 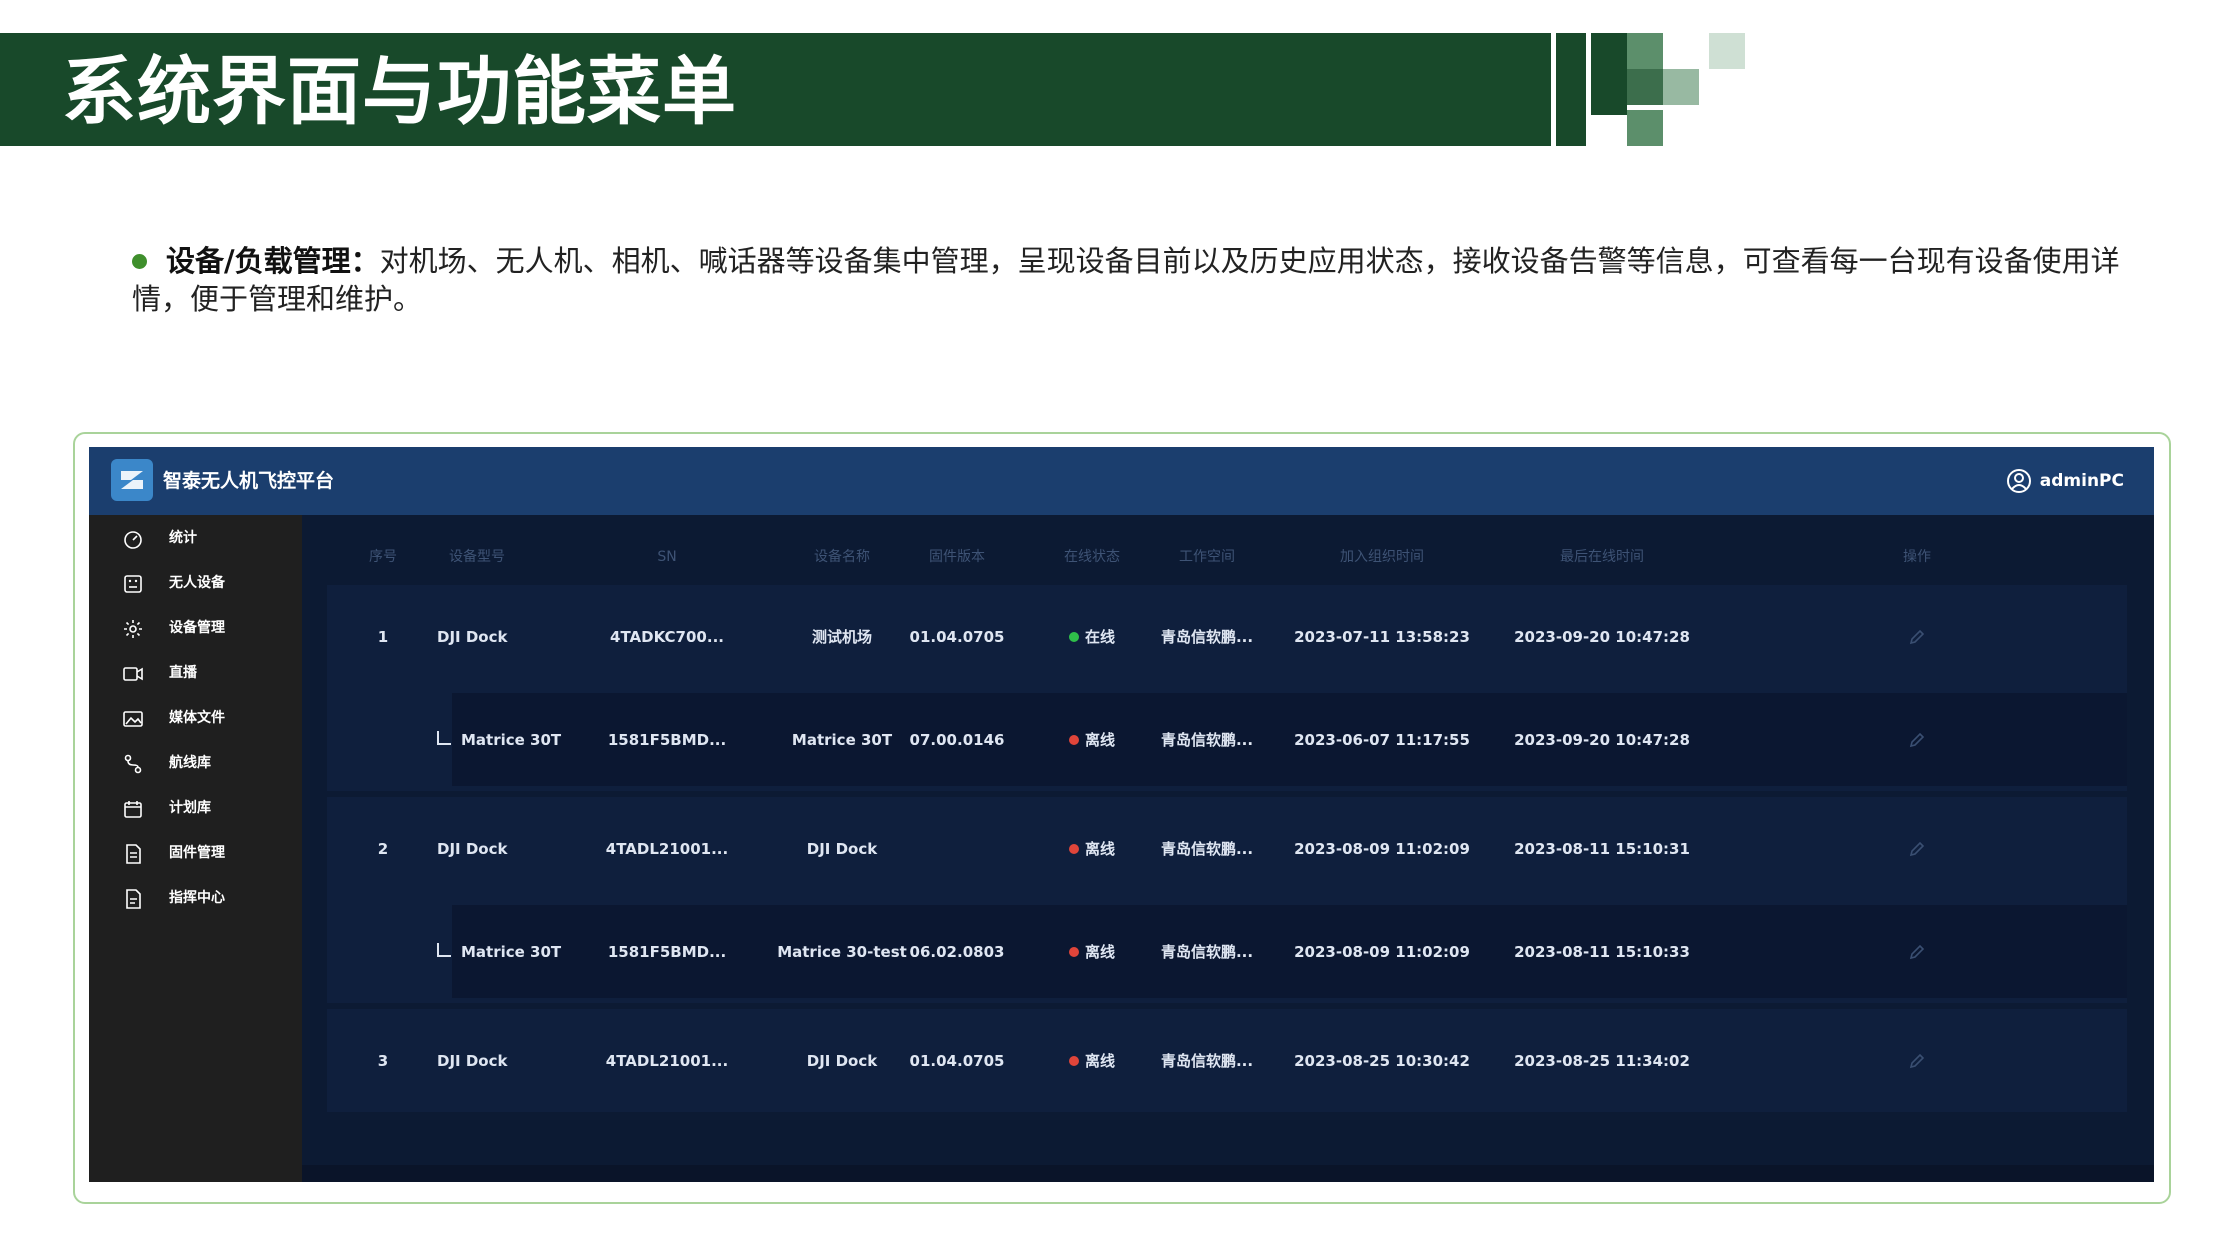 I want to click on sidebar-item-label: 航线库, so click(x=190, y=763).